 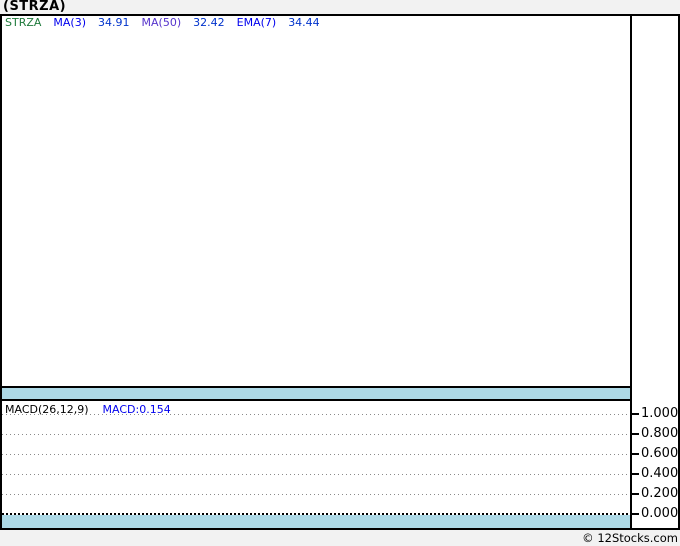 What do you see at coordinates (316, 521) in the screenshot?
I see `date-axis-band-lower` at bounding box center [316, 521].